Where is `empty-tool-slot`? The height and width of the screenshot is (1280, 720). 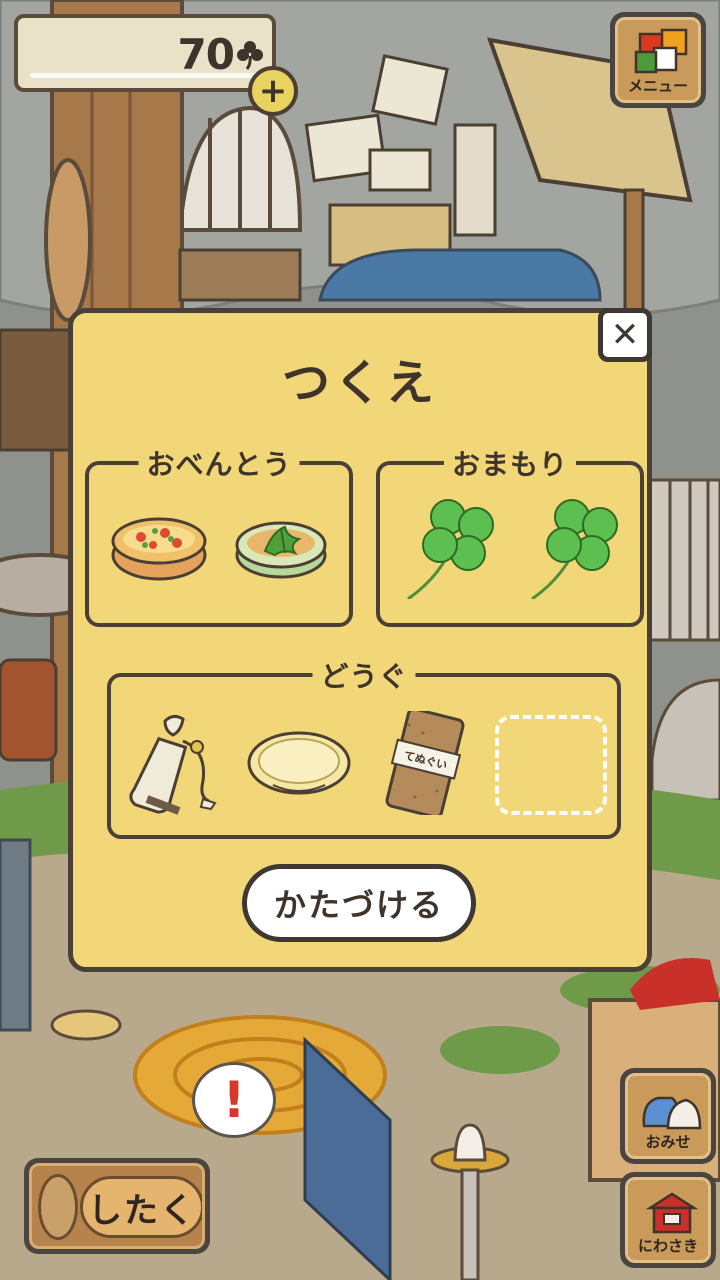
empty-tool-slot is located at coordinates (551, 765).